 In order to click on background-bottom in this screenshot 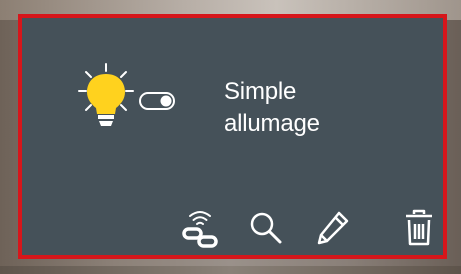, I will do `click(230, 270)`.